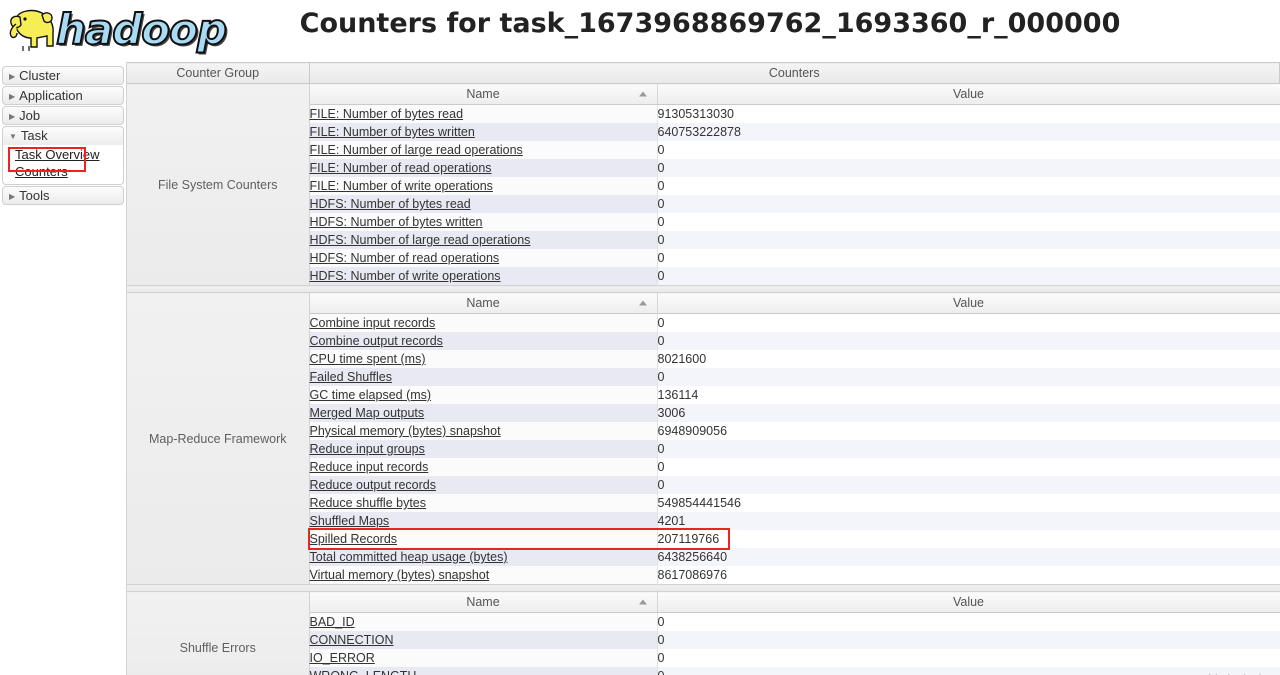 The width and height of the screenshot is (1280, 675). I want to click on sidebar-item-task-overview: Task Overview, so click(63, 154).